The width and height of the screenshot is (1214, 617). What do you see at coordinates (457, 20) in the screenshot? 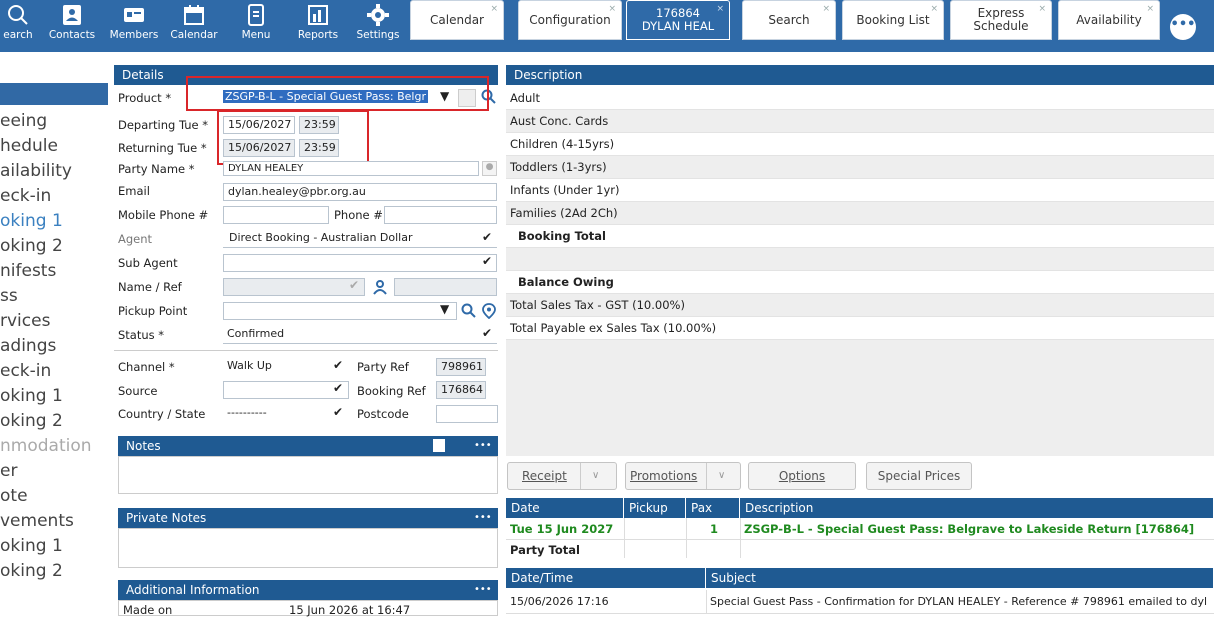
I see `tab-calendar: Calendar ×` at bounding box center [457, 20].